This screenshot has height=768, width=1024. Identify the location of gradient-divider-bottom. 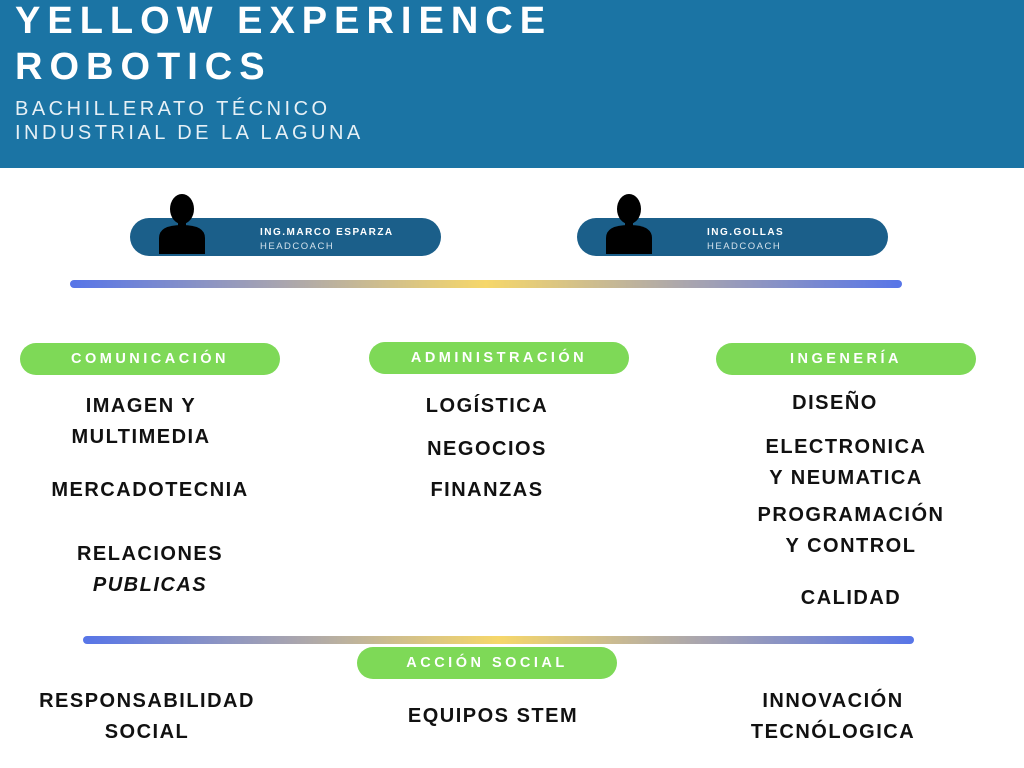
(498, 640).